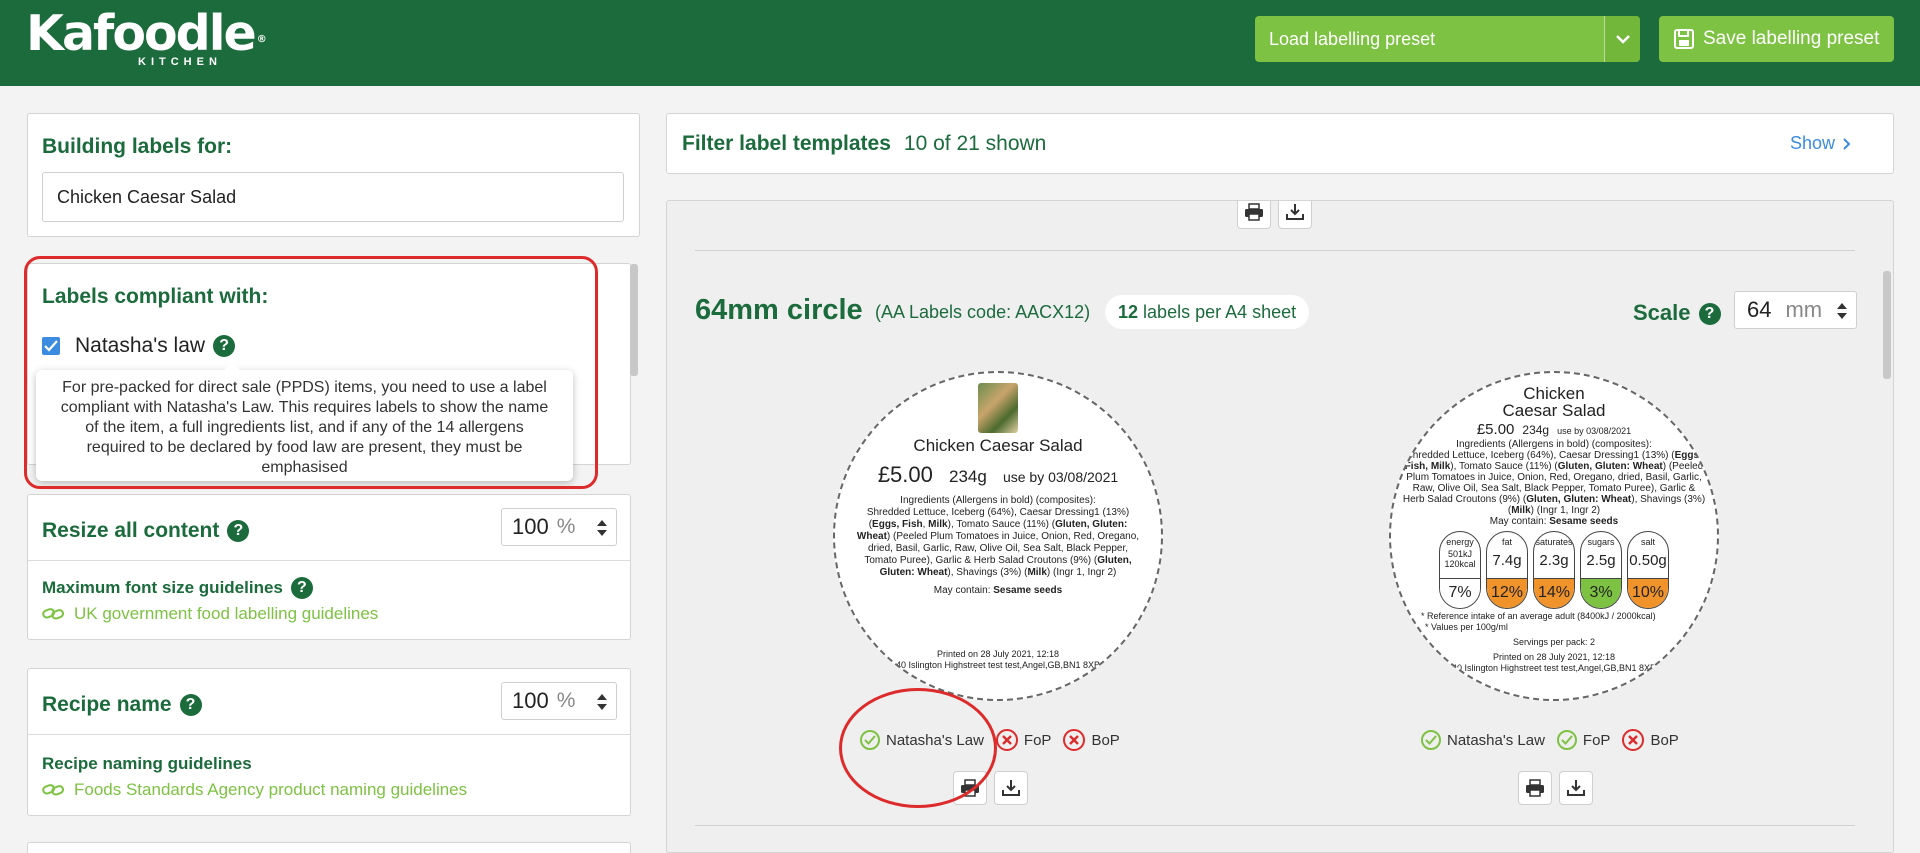 This screenshot has width=1920, height=853. Describe the element at coordinates (918, 748) in the screenshot. I see `highlight-circle` at that location.